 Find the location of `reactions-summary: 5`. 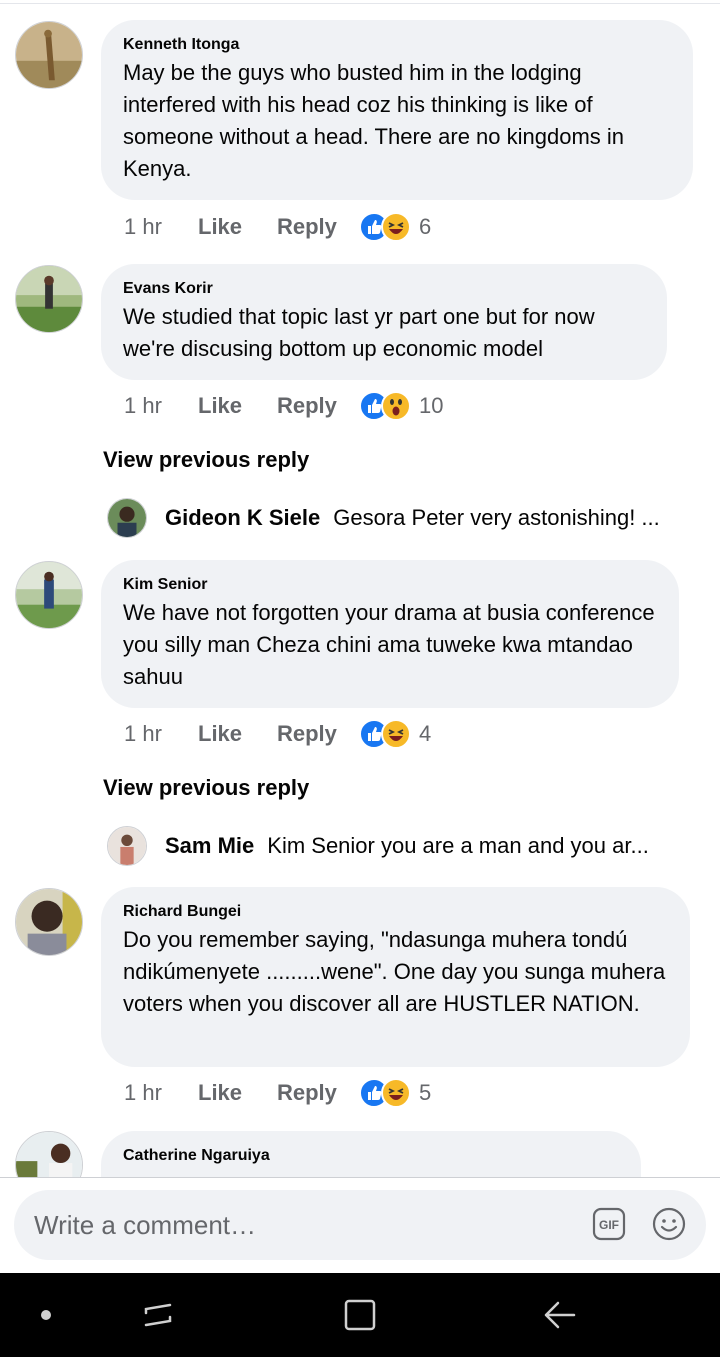

reactions-summary: 5 is located at coordinates (395, 1093).